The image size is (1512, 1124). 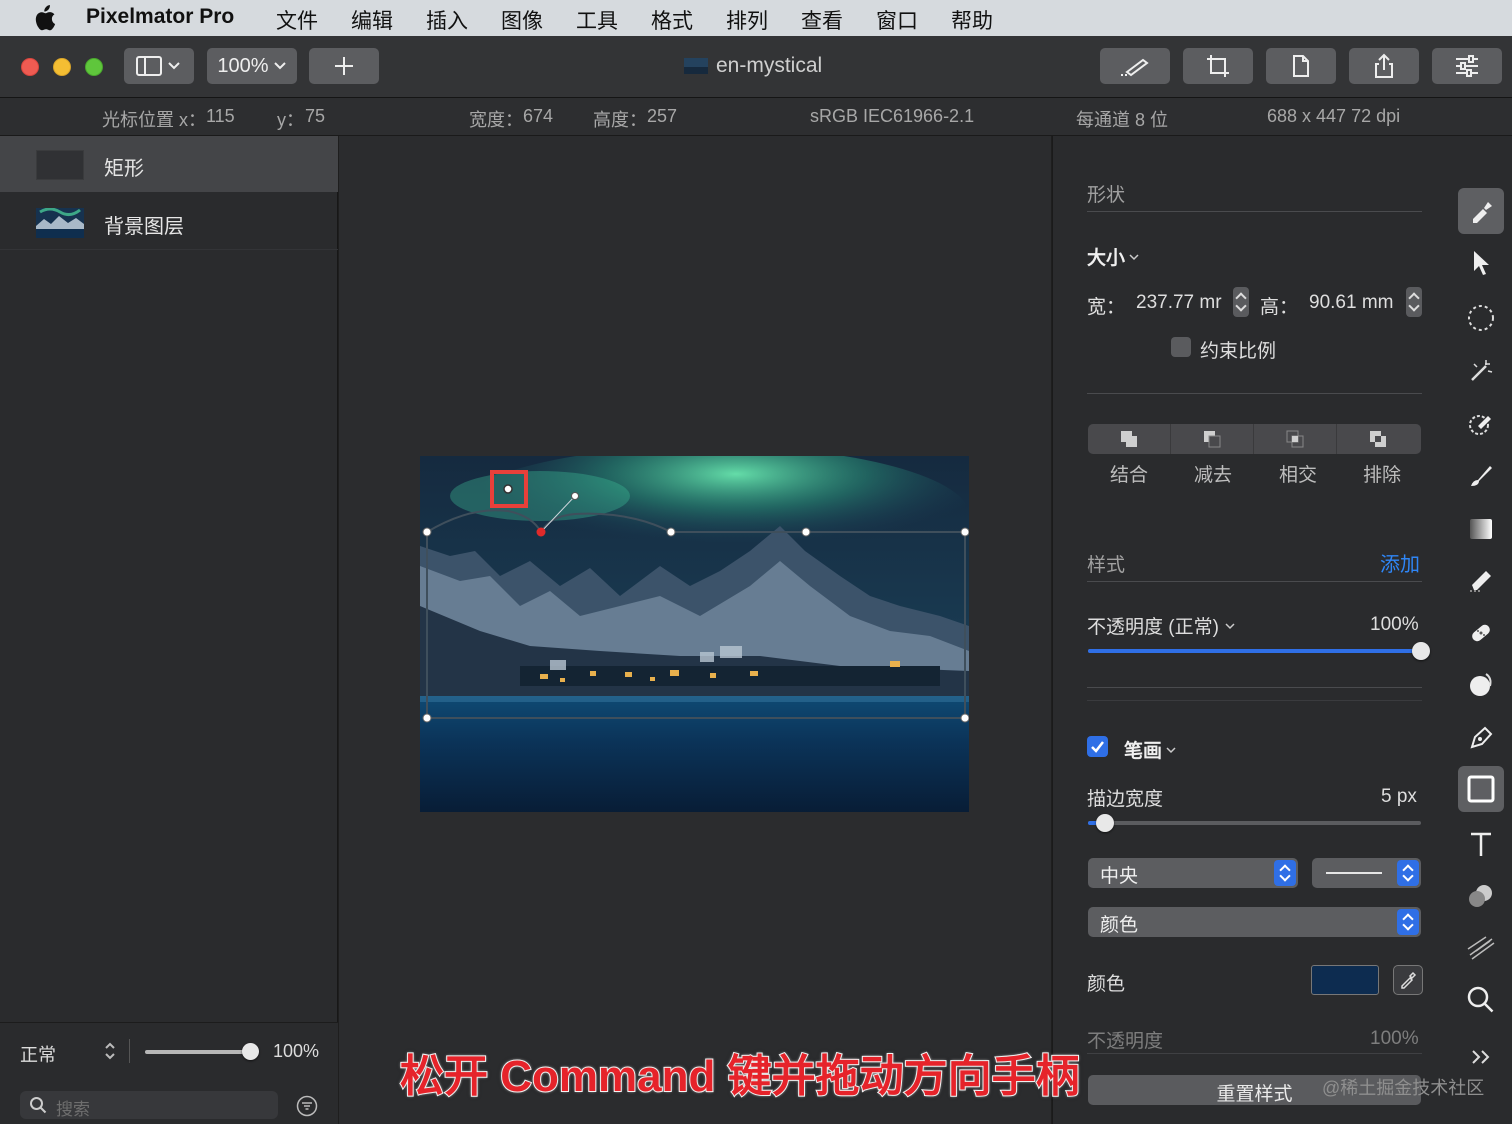 I want to click on exclude-button, so click(x=1378, y=439).